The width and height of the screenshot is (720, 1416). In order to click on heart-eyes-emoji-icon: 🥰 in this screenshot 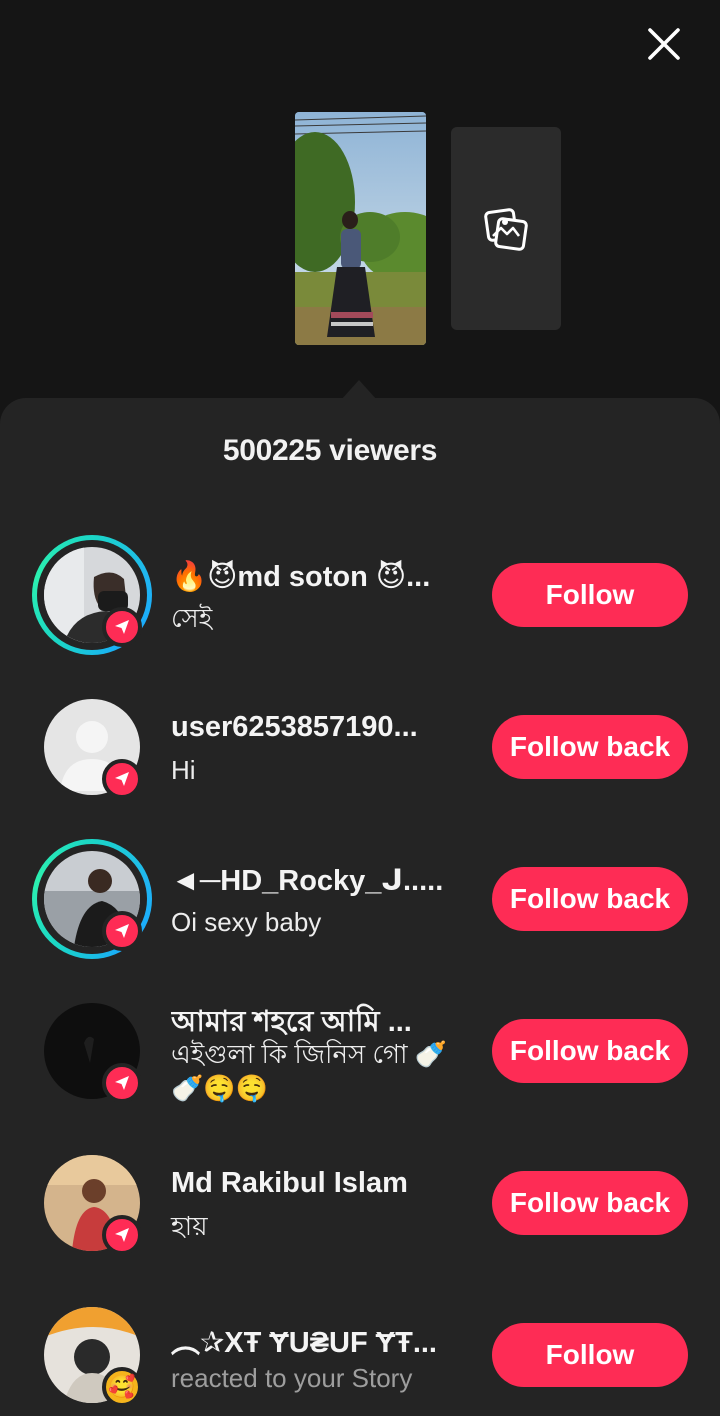, I will do `click(122, 1386)`.